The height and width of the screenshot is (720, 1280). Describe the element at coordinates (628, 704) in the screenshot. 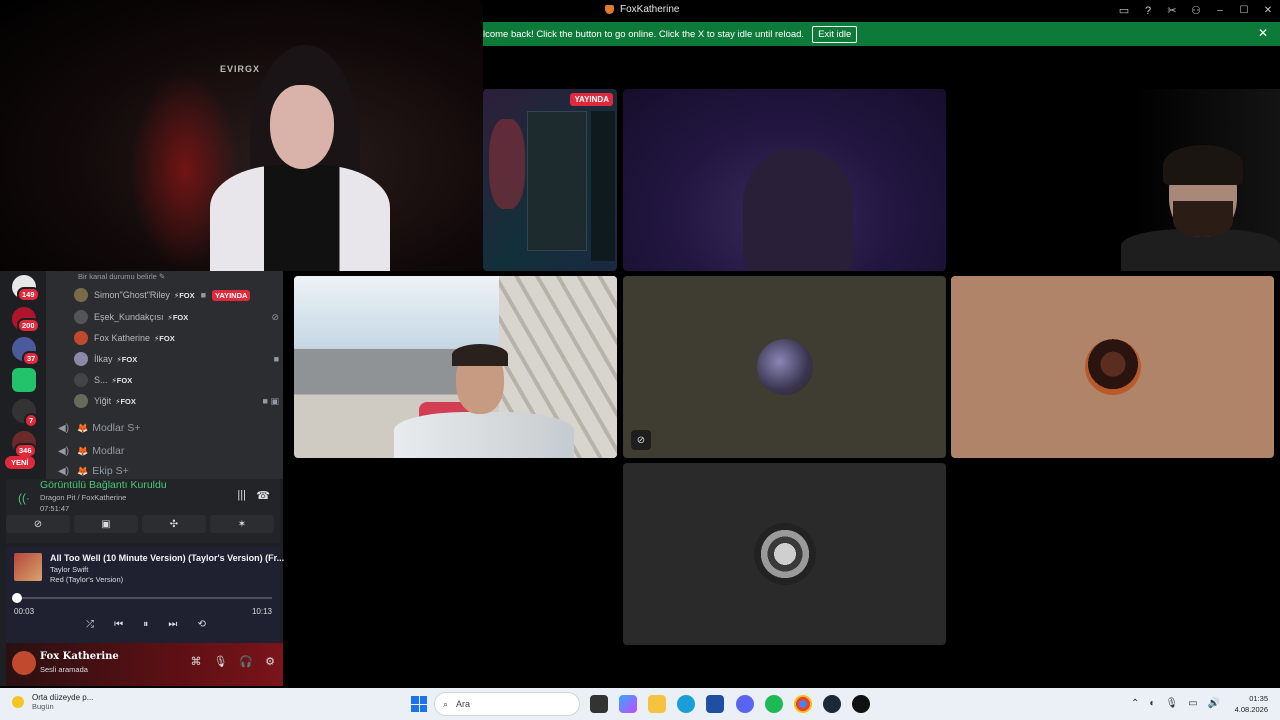

I see `copilot-icon` at that location.